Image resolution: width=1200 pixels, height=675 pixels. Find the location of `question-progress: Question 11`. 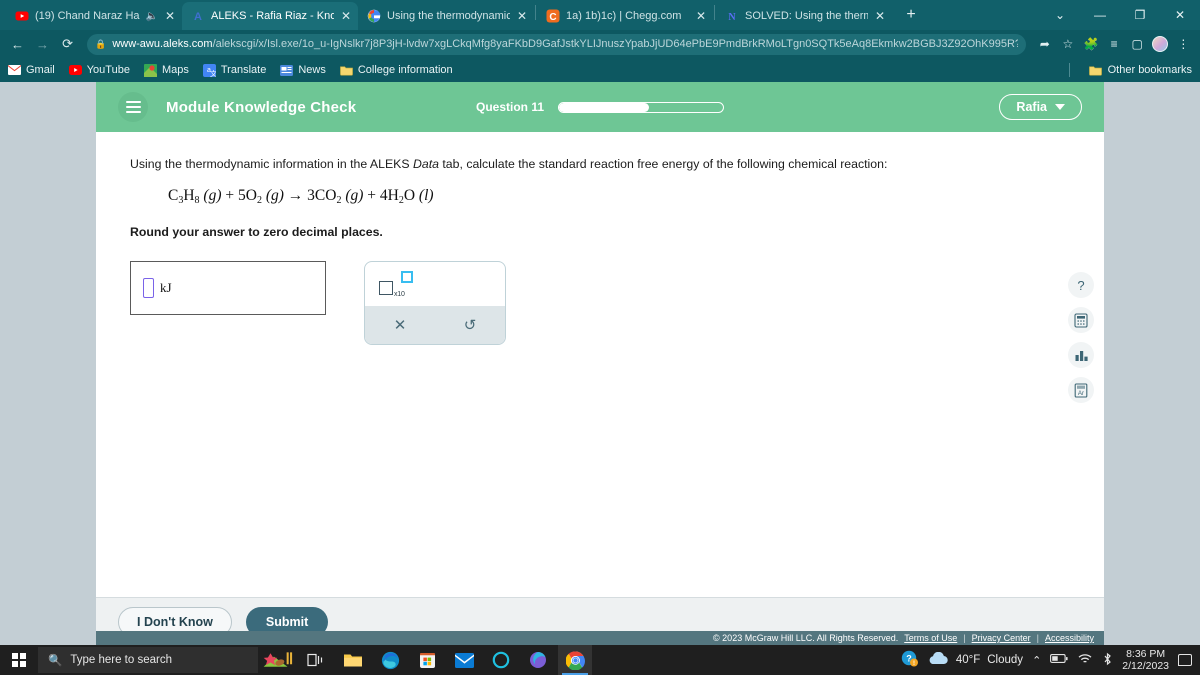

question-progress: Question 11 is located at coordinates (600, 107).